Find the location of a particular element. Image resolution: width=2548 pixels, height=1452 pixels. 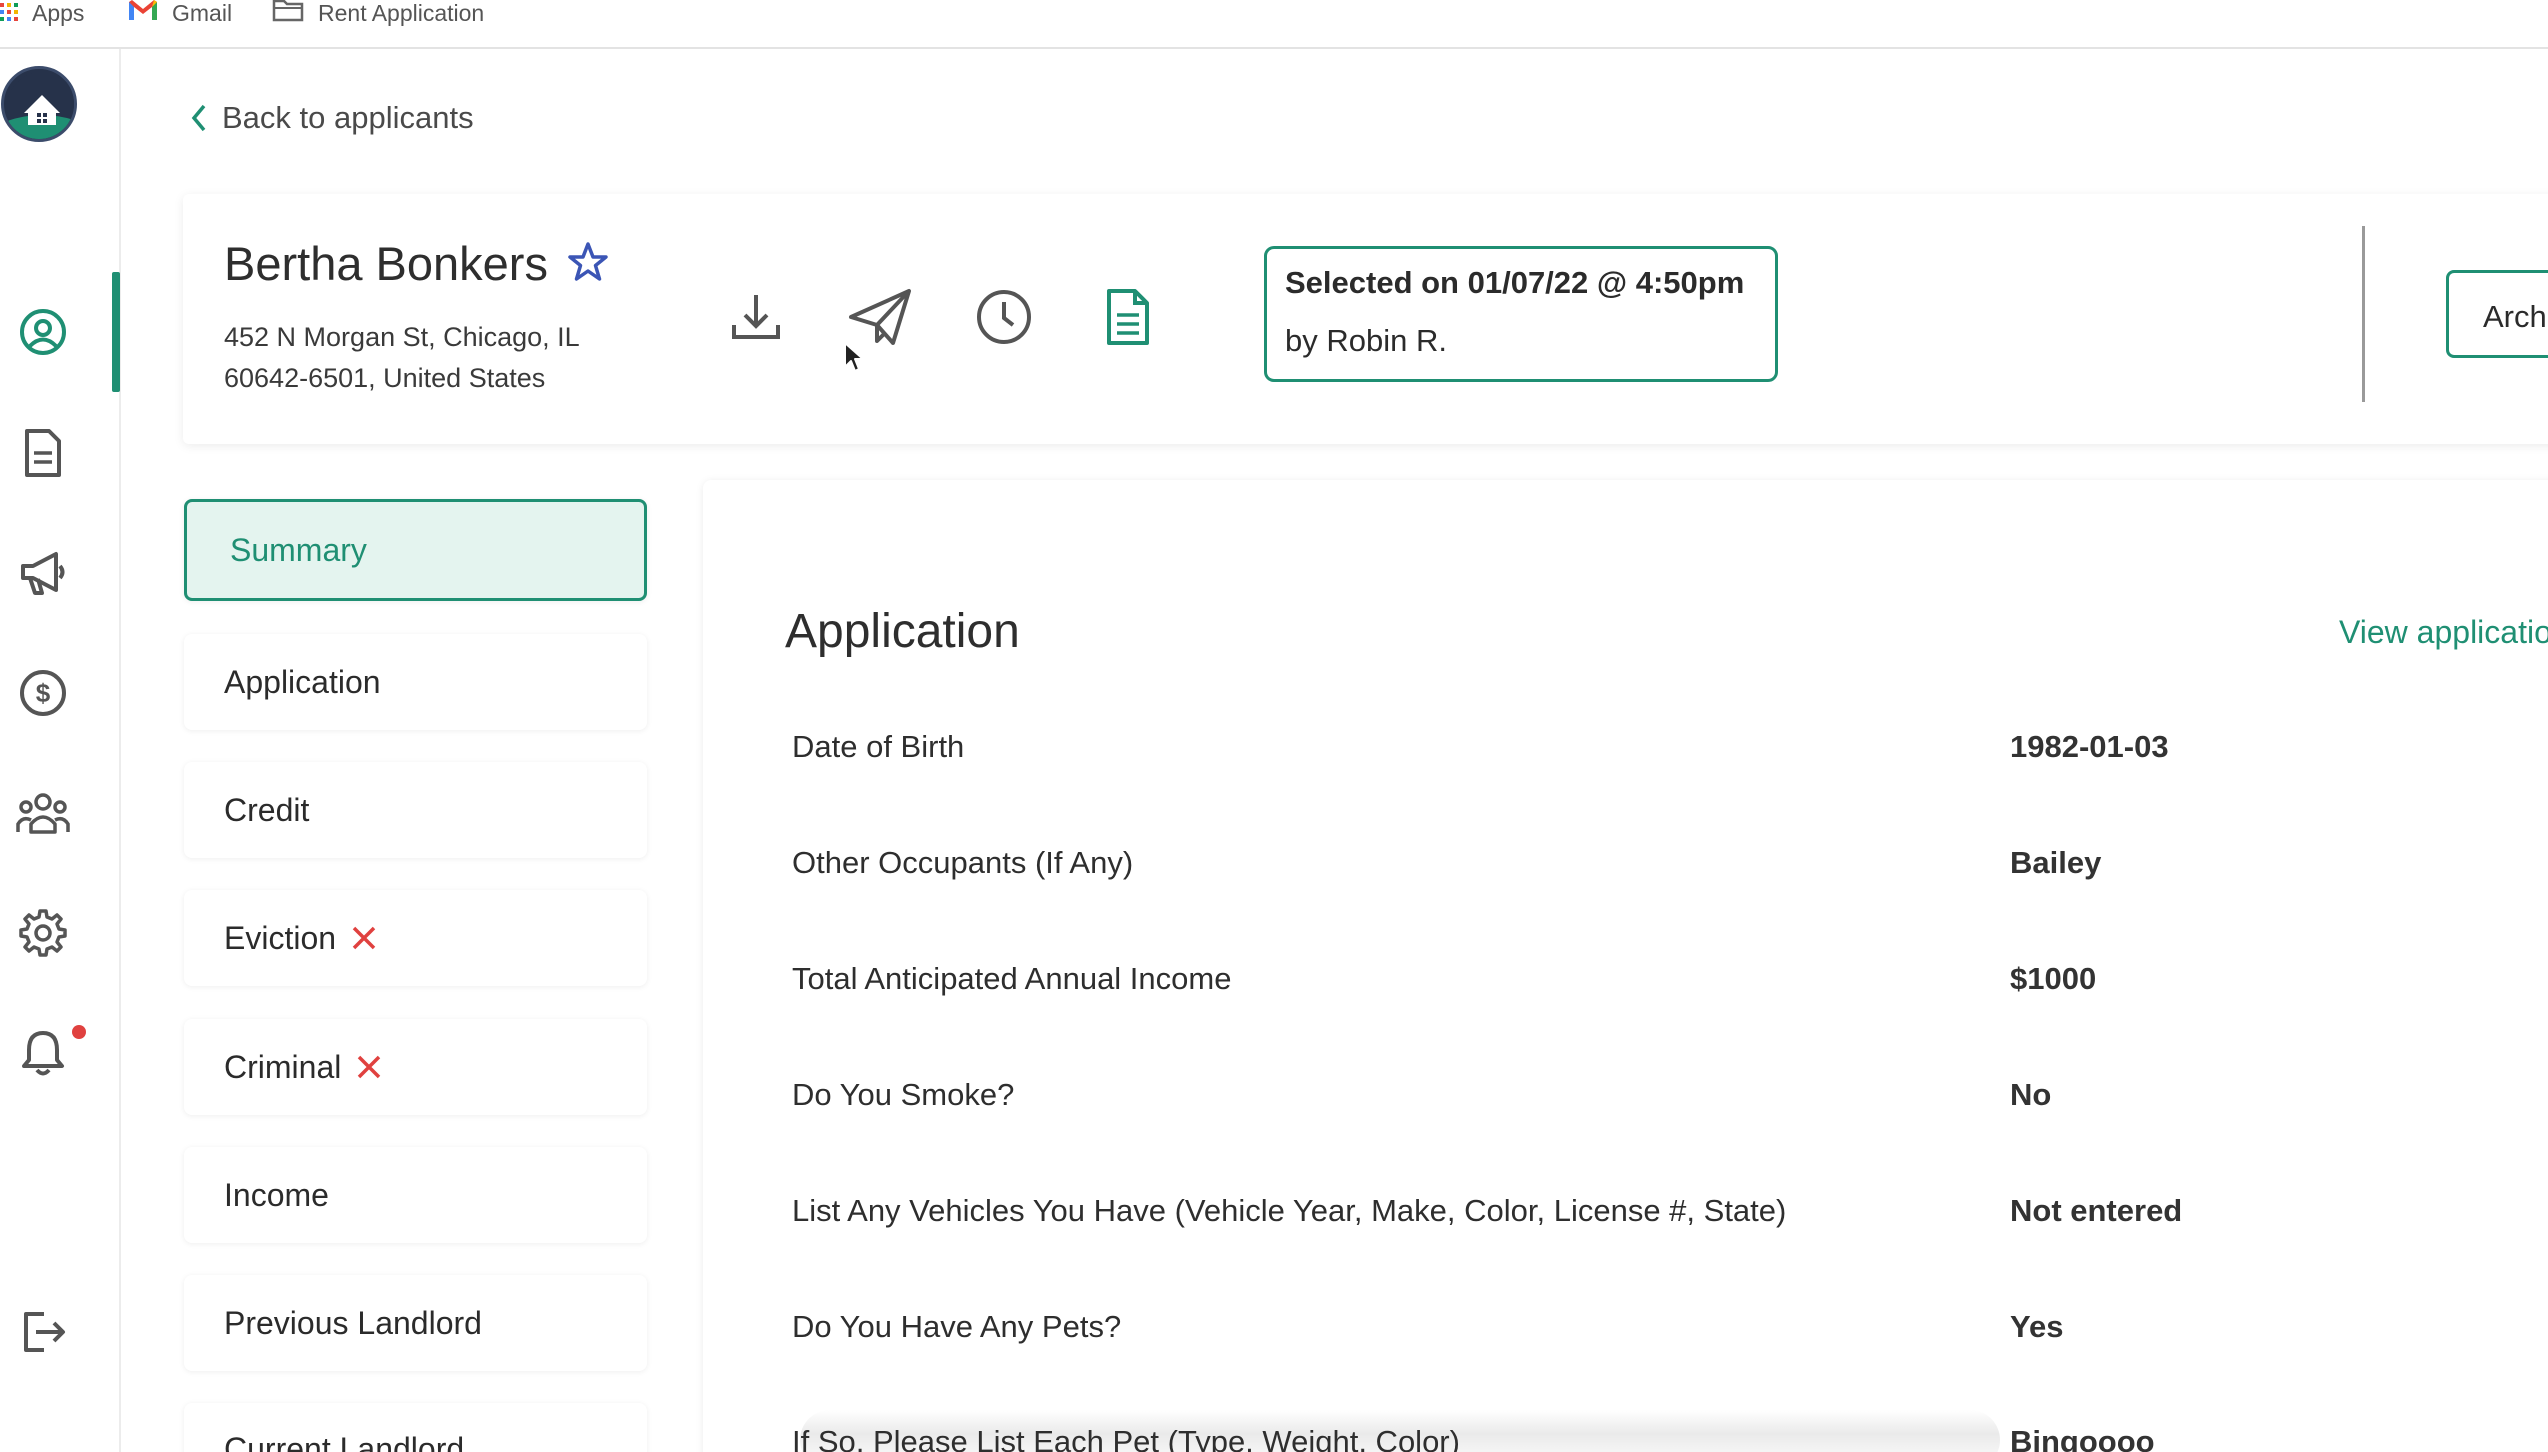

chevron-left-icon is located at coordinates (198, 118).